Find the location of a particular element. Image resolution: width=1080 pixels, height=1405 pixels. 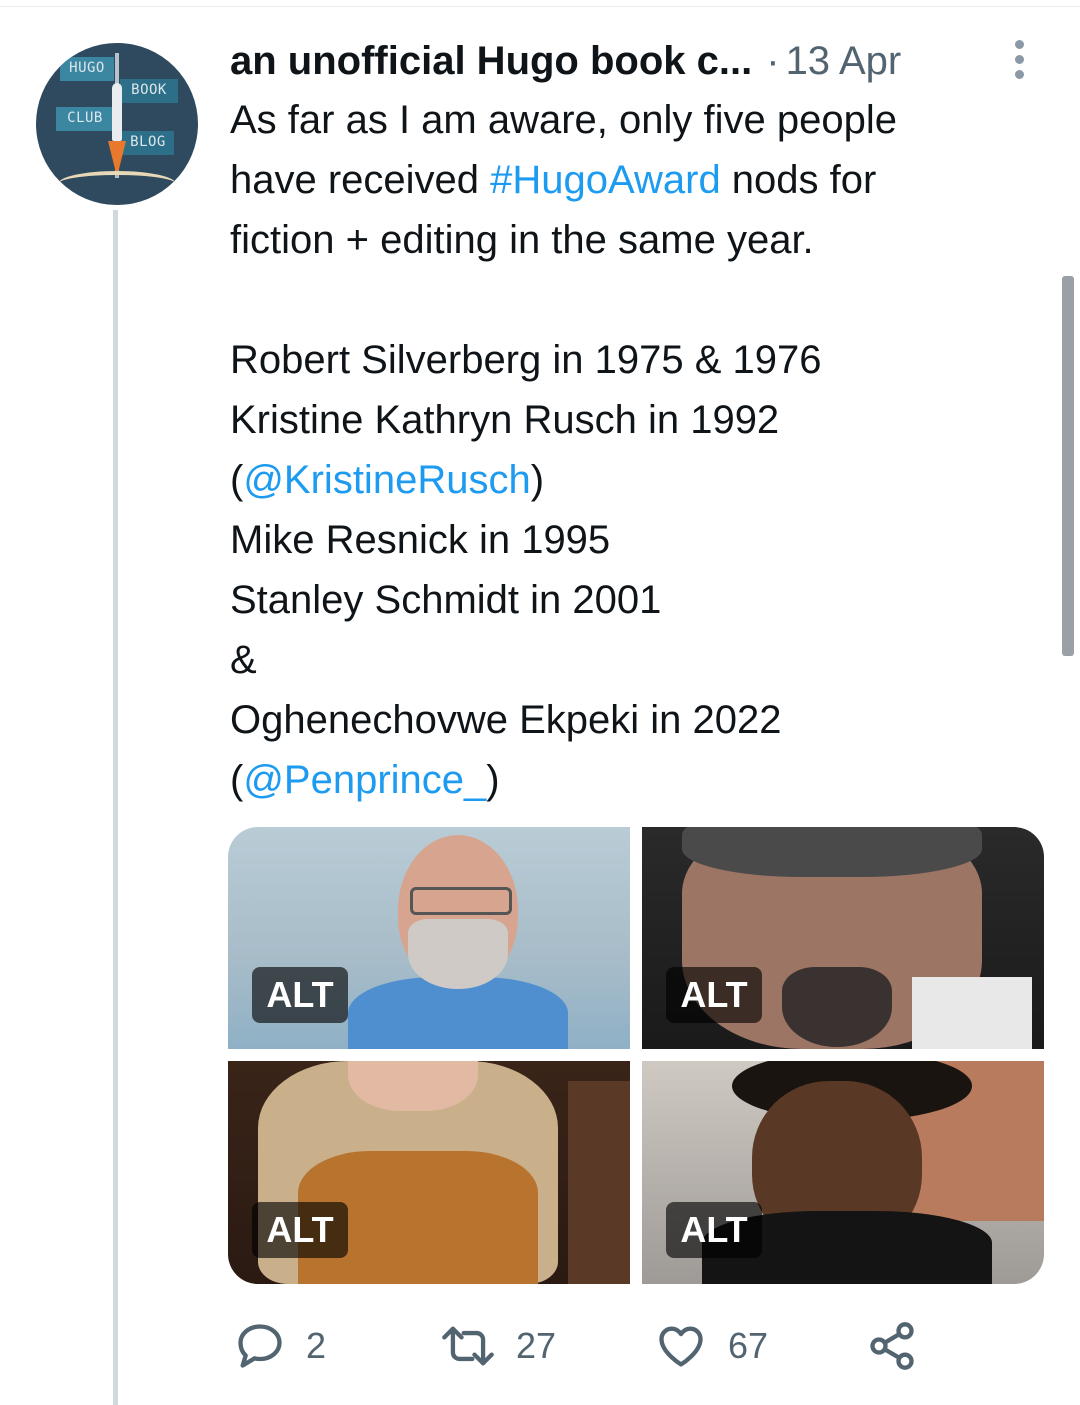

like-button: 67 is located at coordinates (711, 1346).